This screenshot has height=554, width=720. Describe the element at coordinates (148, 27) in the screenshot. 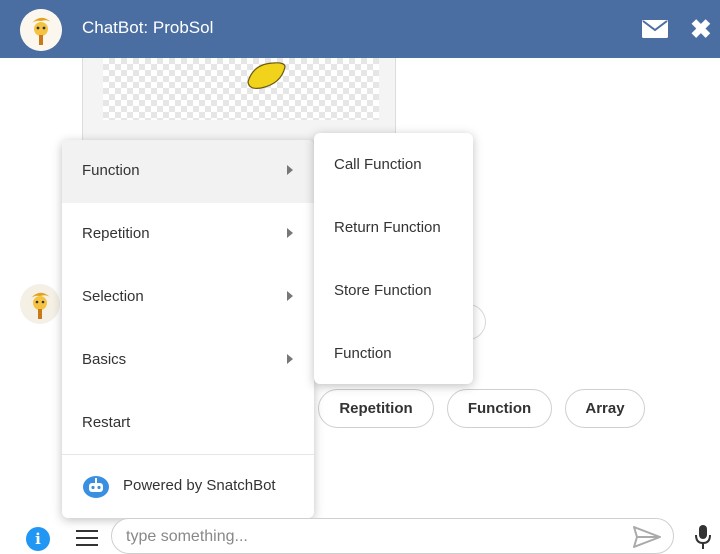

I see `chat-title: ChatBot: ProbSol` at that location.